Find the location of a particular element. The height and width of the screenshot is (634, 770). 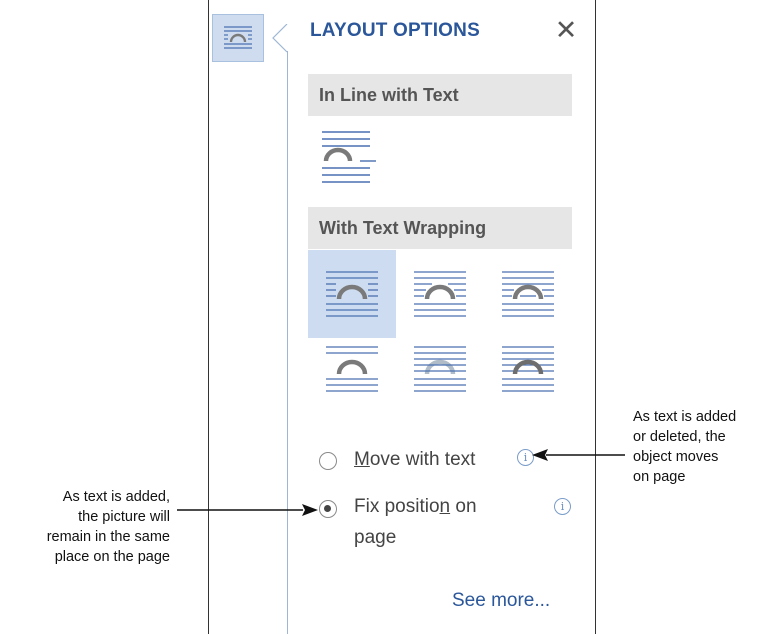

arrowhead-right is located at coordinates (310, 510).